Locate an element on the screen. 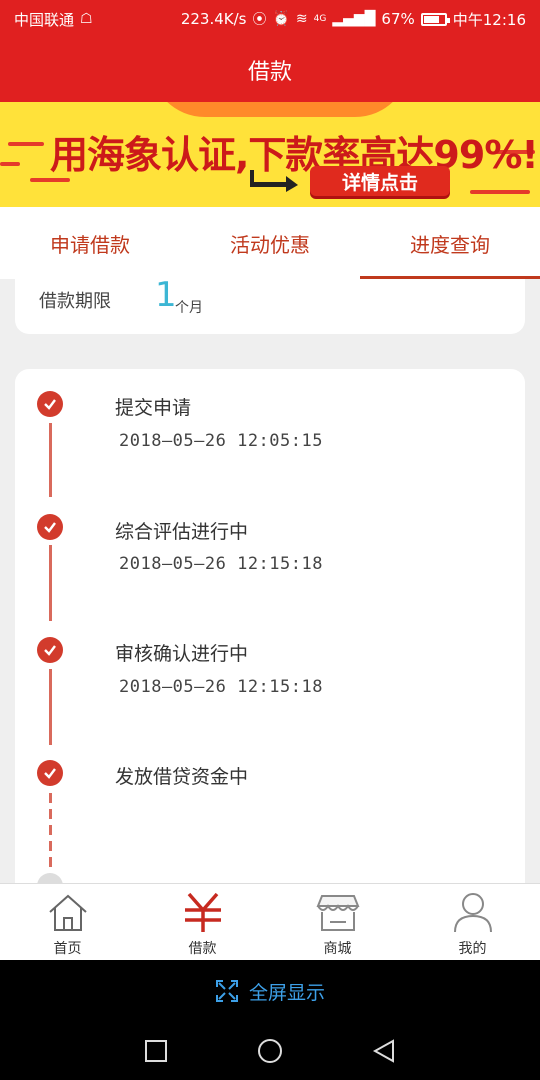 The height and width of the screenshot is (1080, 540). back-icon is located at coordinates (384, 1051).